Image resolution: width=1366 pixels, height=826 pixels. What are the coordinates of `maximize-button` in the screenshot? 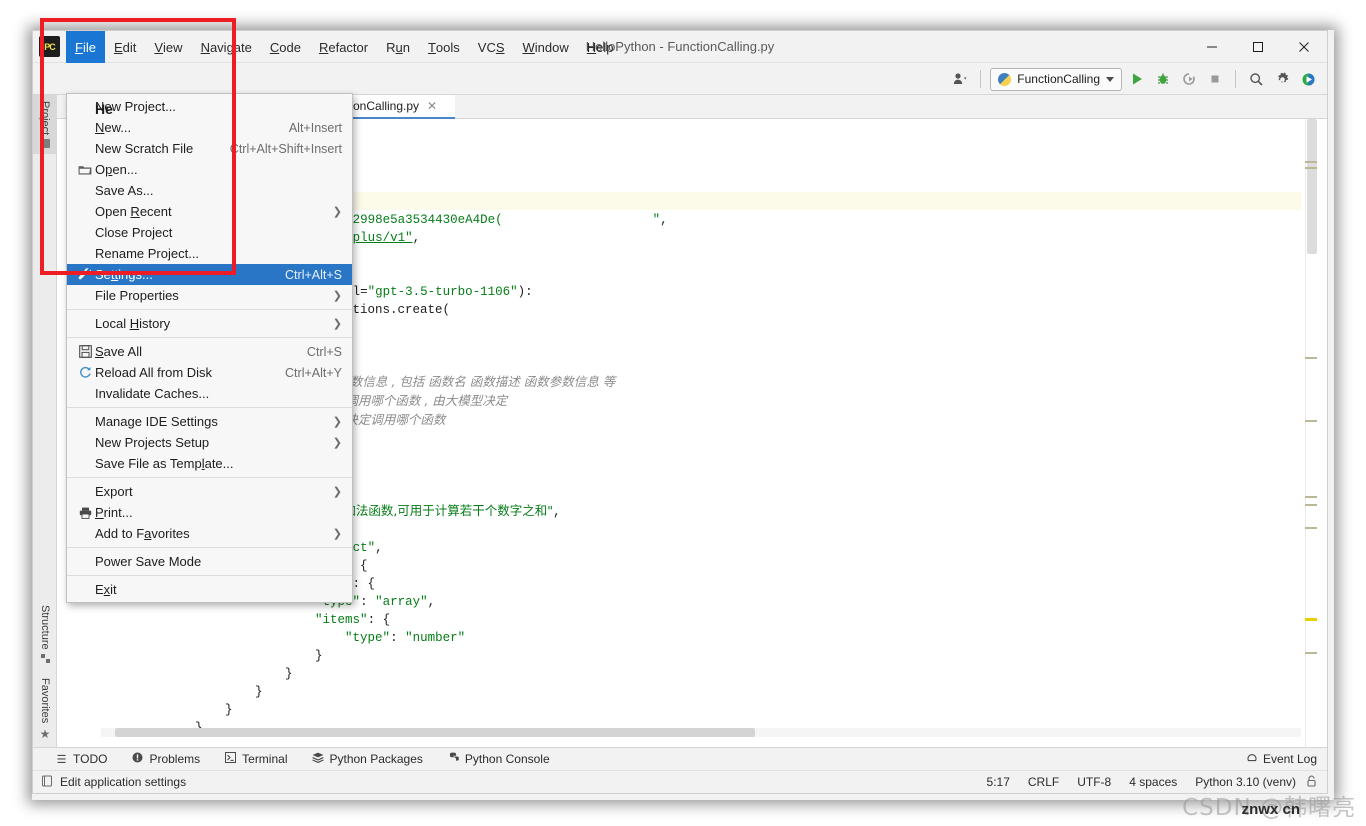 It's located at (1258, 47).